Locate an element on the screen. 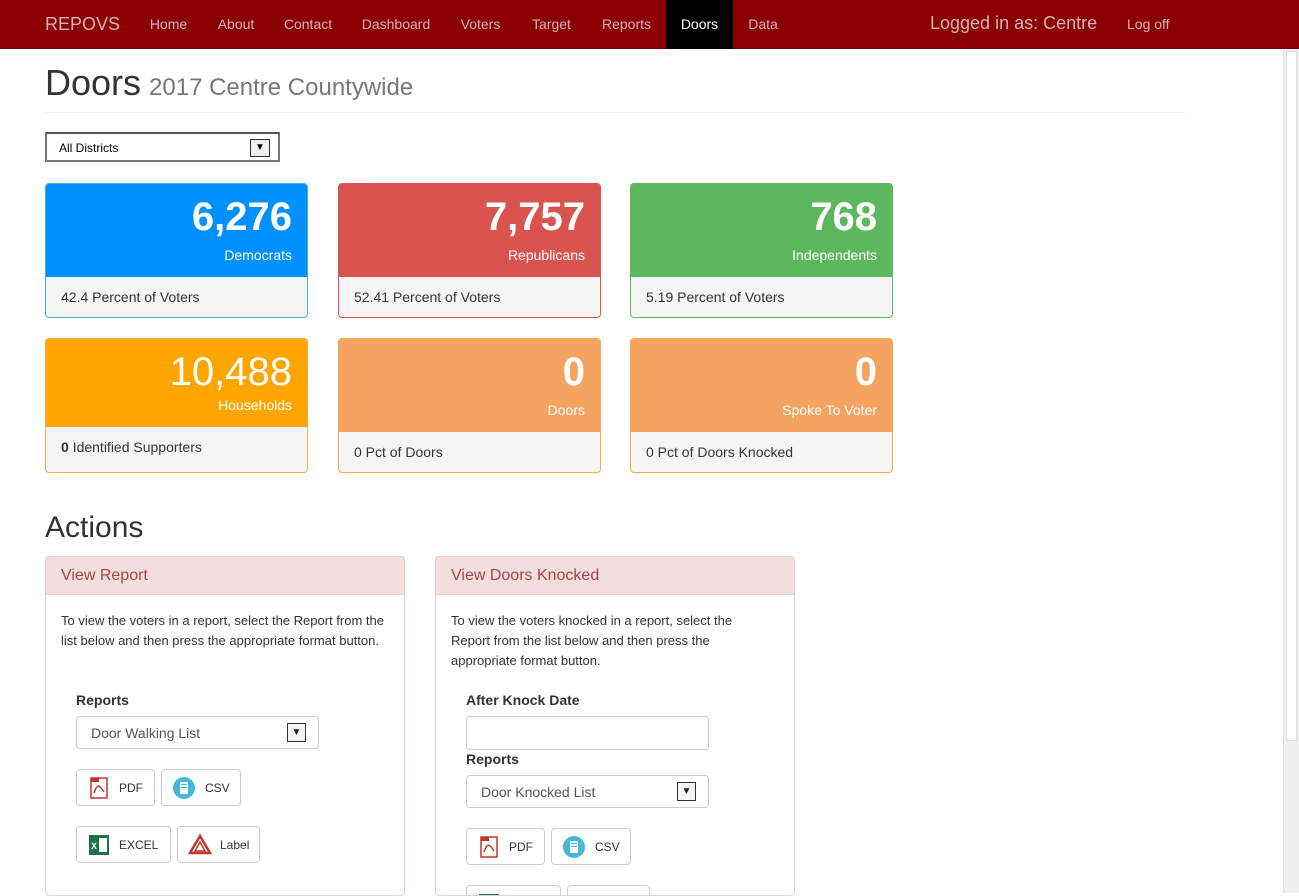  logoff-link: Log off is located at coordinates (1148, 24).